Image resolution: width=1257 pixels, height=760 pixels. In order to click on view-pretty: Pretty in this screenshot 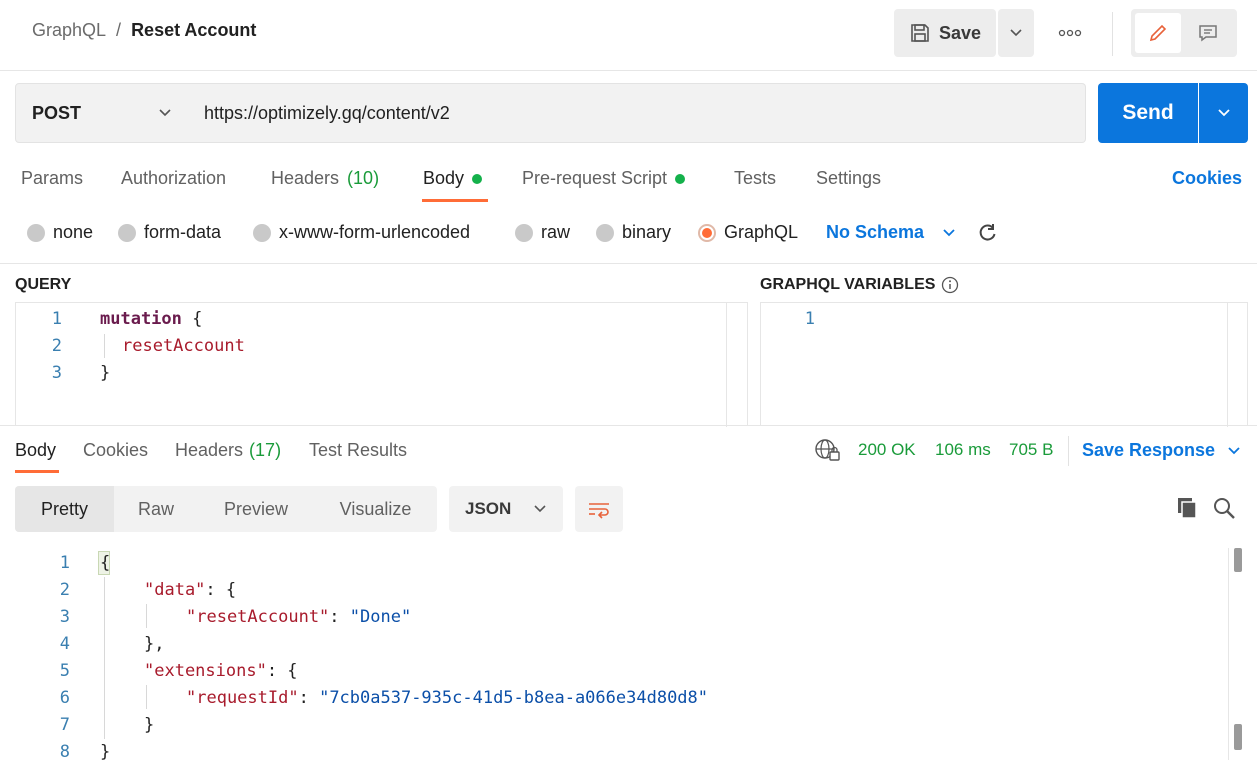, I will do `click(64, 509)`.